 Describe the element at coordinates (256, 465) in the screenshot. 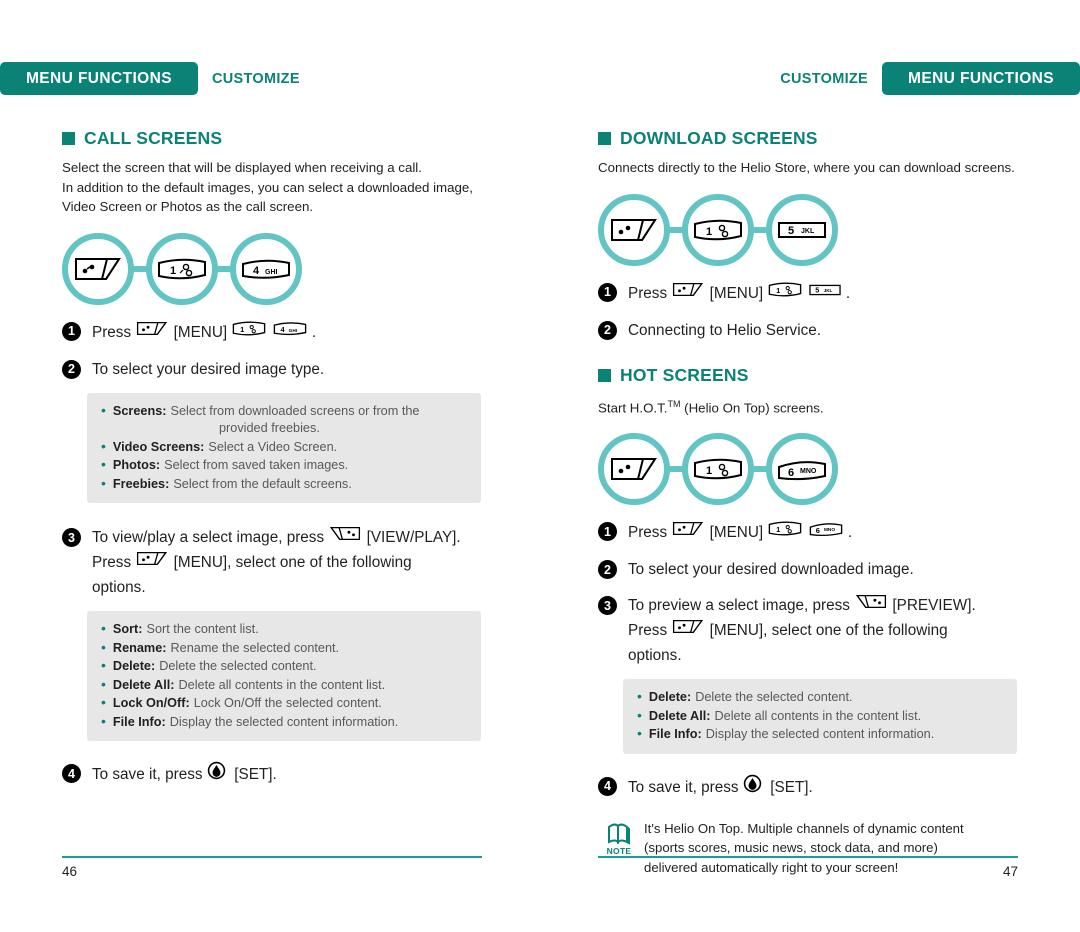

I see `option-desc: Select from saved taken images.` at that location.